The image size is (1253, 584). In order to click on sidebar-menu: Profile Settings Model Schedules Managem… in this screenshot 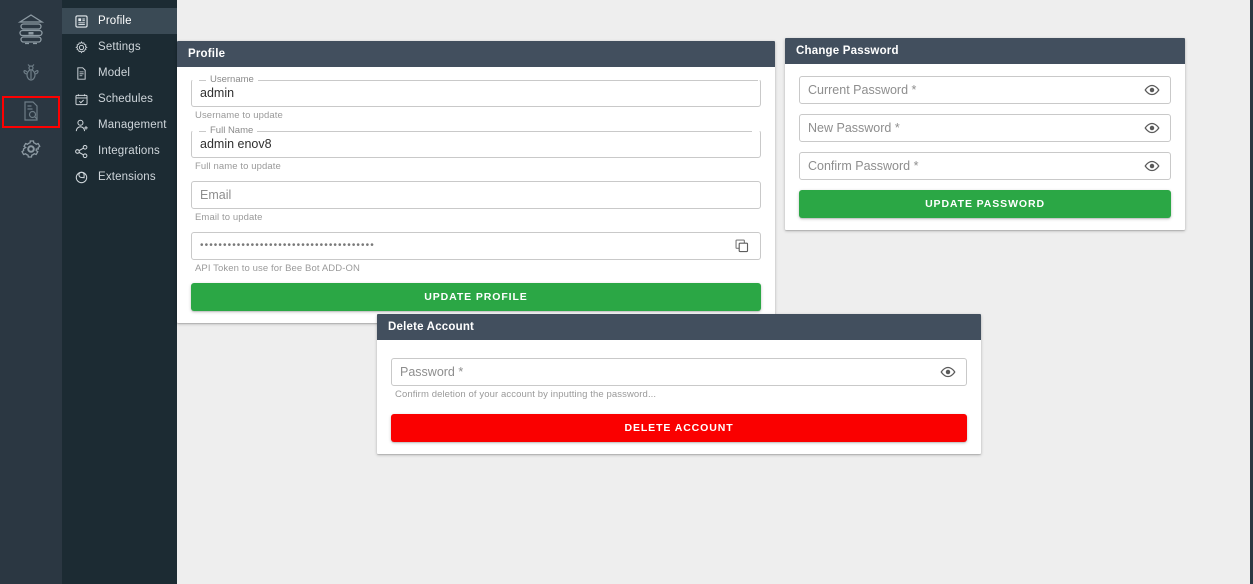, I will do `click(119, 292)`.